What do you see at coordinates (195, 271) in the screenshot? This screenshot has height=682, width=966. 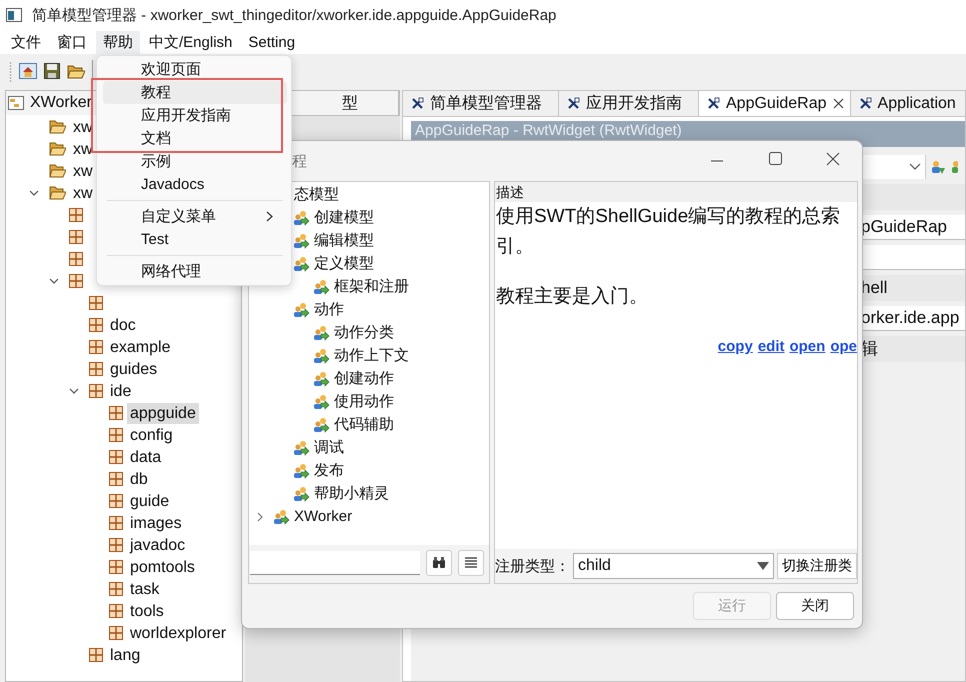 I see `menu-item: 网络代理` at bounding box center [195, 271].